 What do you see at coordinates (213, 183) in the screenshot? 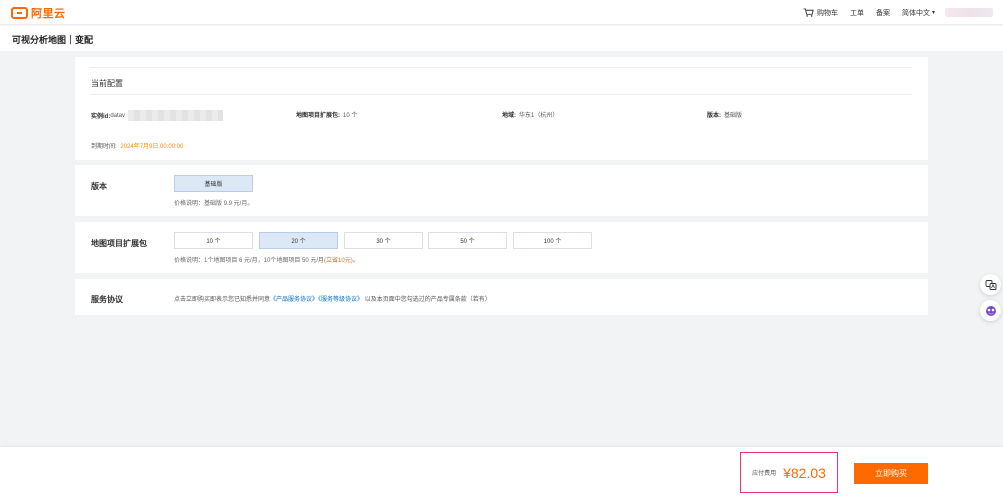
I see `version-option-basic: 基础版` at bounding box center [213, 183].